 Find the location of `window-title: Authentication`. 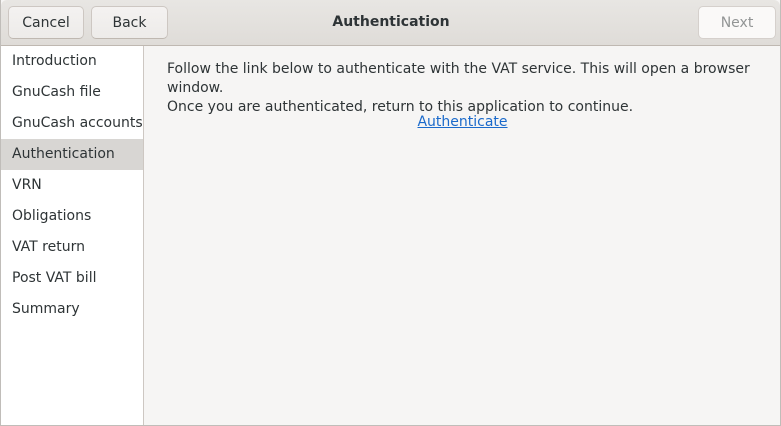

window-title: Authentication is located at coordinates (391, 22).